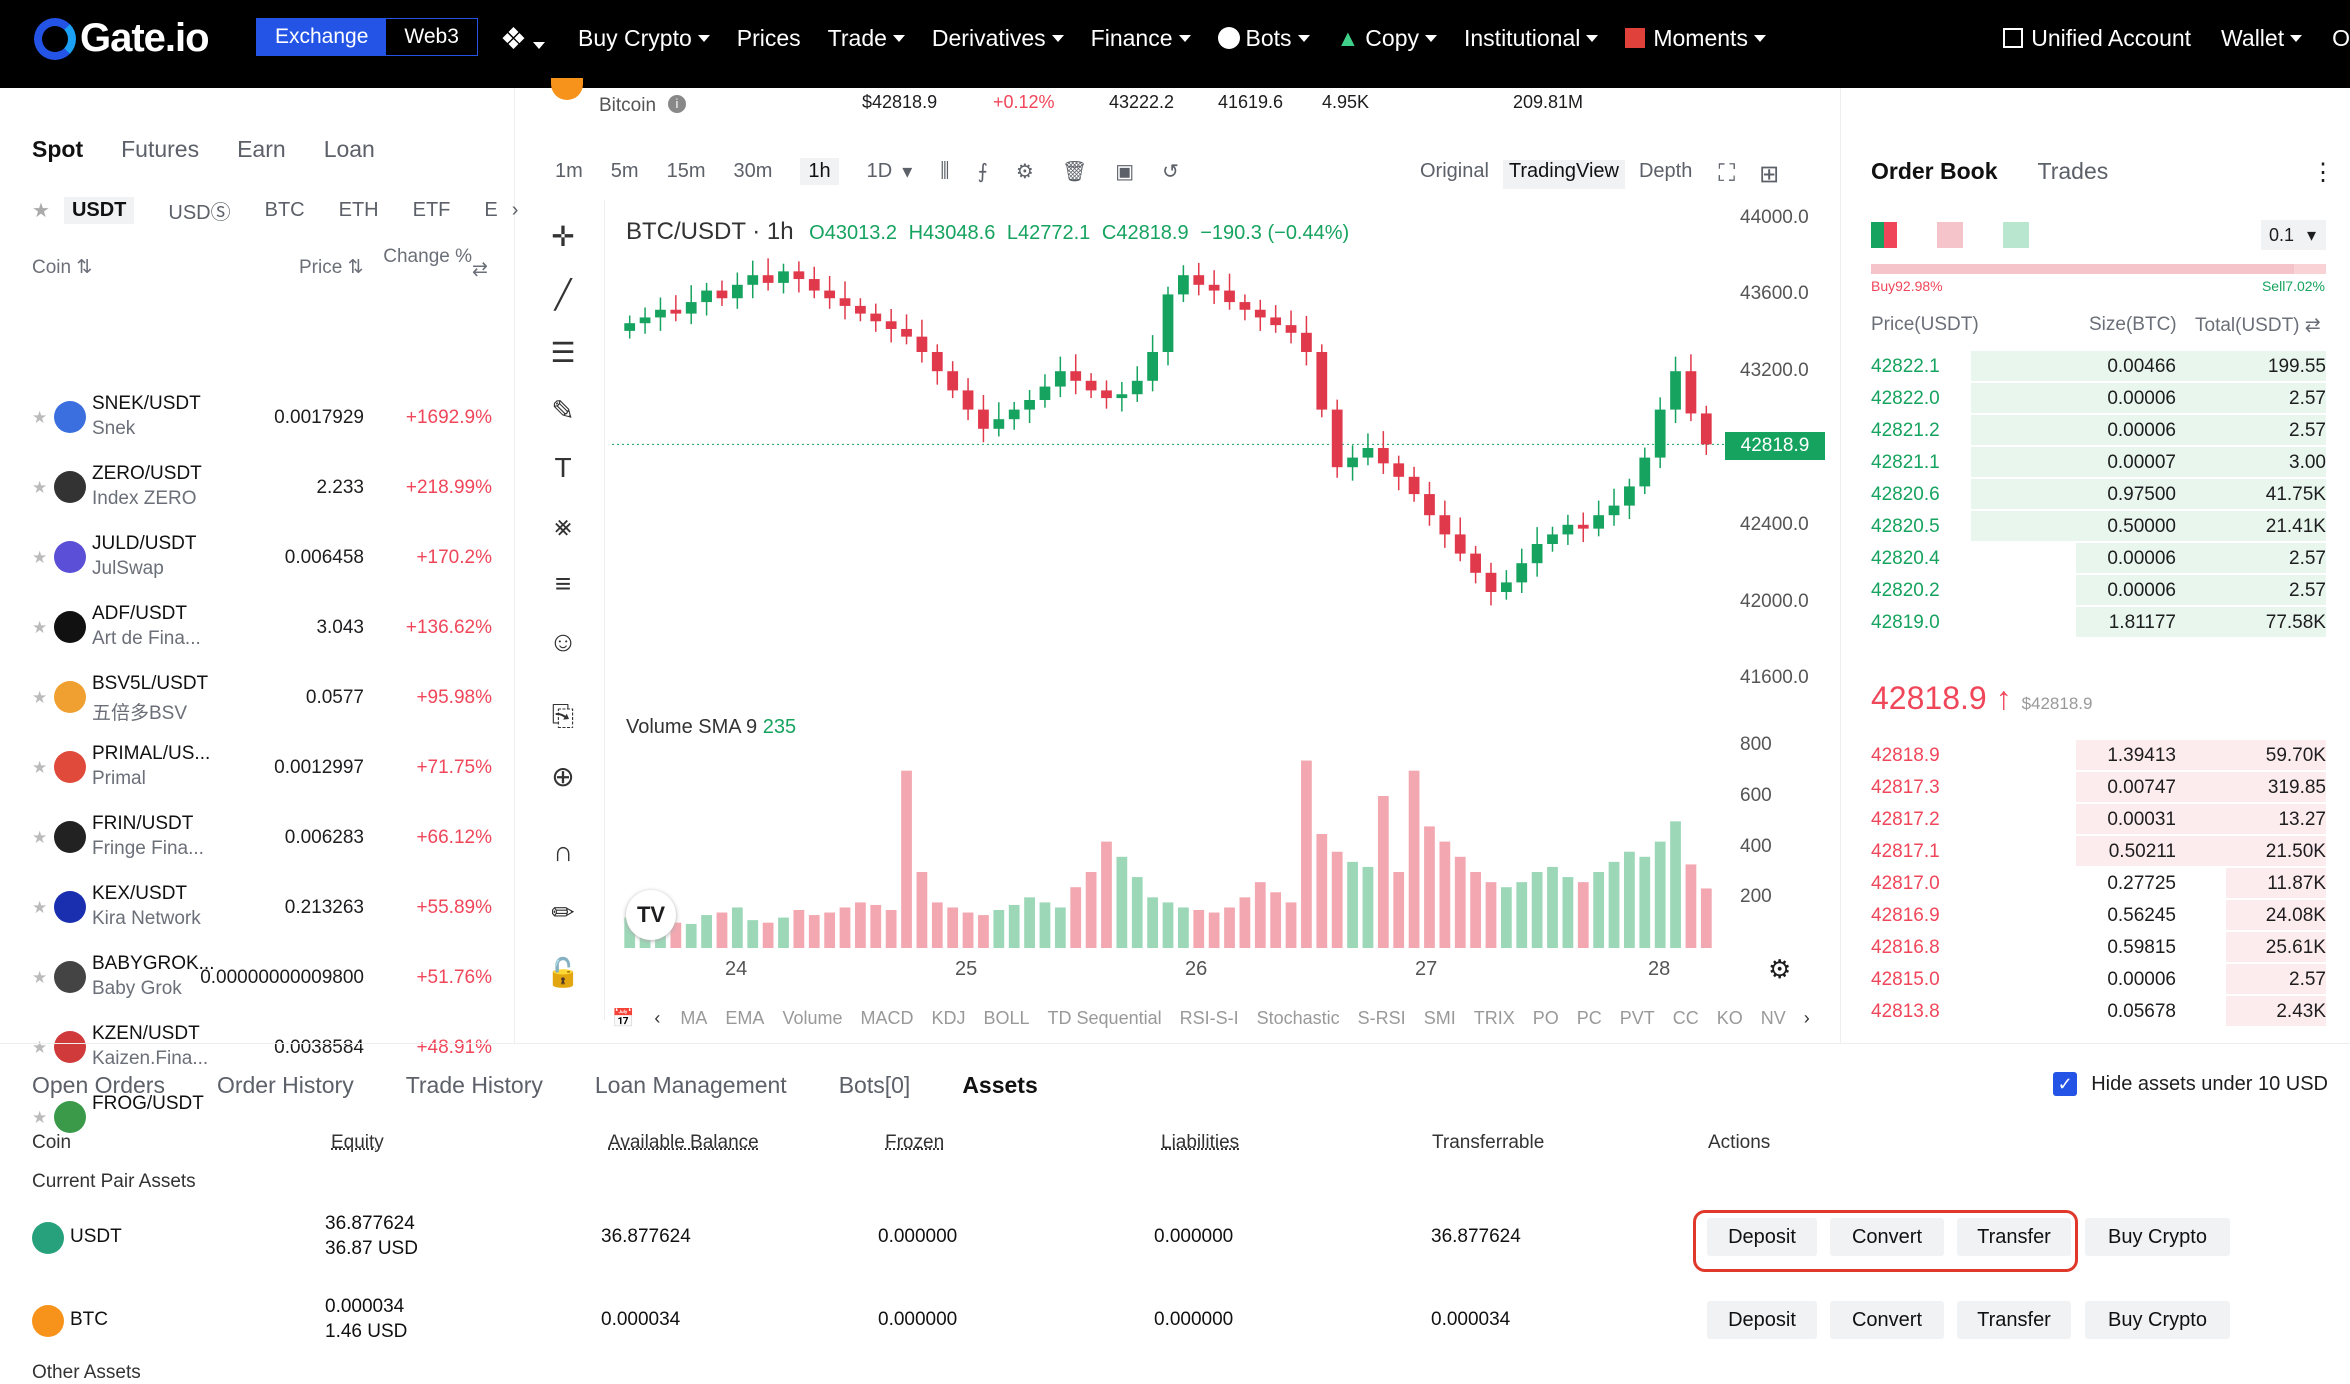 The width and height of the screenshot is (2350, 1384). What do you see at coordinates (1105, 1018) in the screenshot?
I see `indicator-chip: TD Sequential` at bounding box center [1105, 1018].